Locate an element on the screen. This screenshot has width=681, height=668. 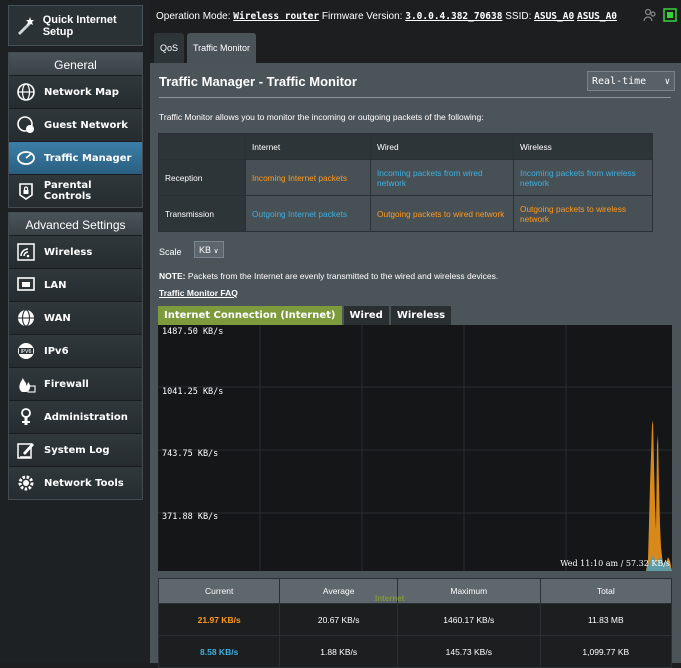
table-cell: Incoming packets from wired network is located at coordinates (442, 177).